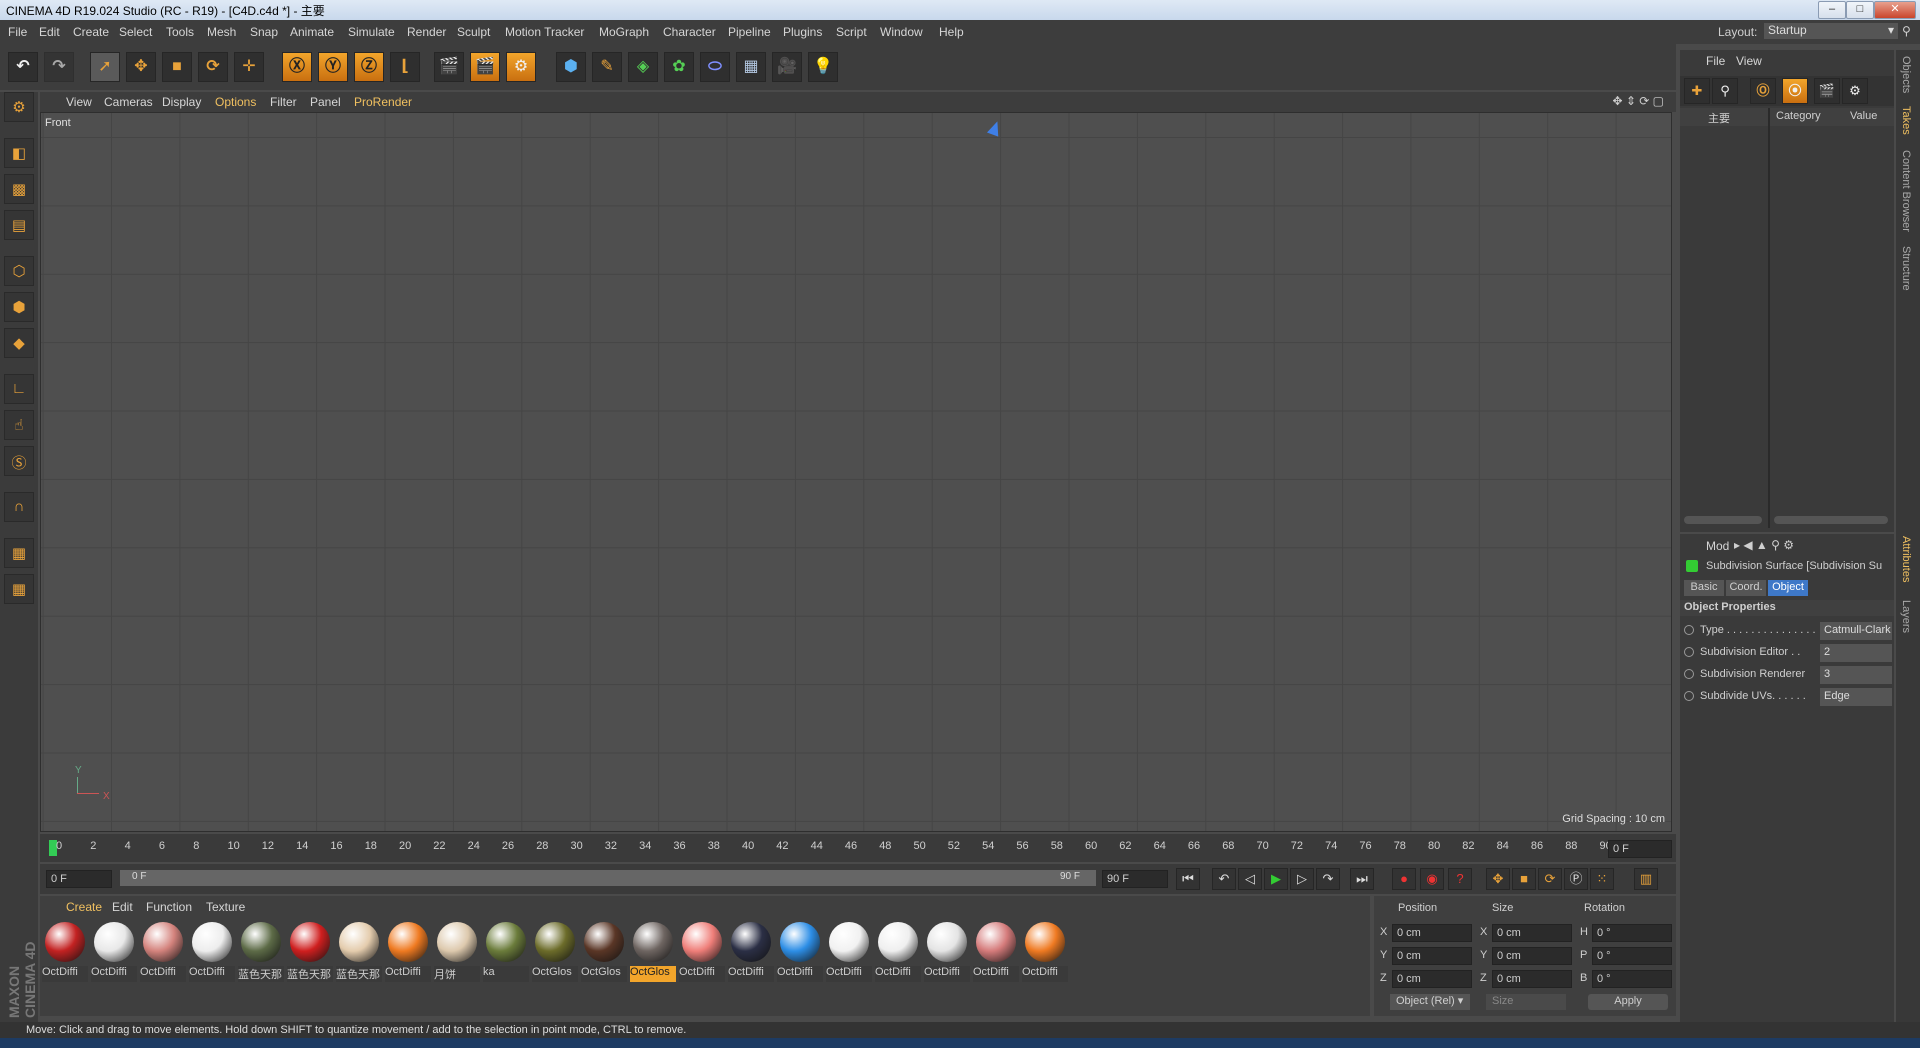  I want to click on filter-icon: ⚙, so click(1855, 91).